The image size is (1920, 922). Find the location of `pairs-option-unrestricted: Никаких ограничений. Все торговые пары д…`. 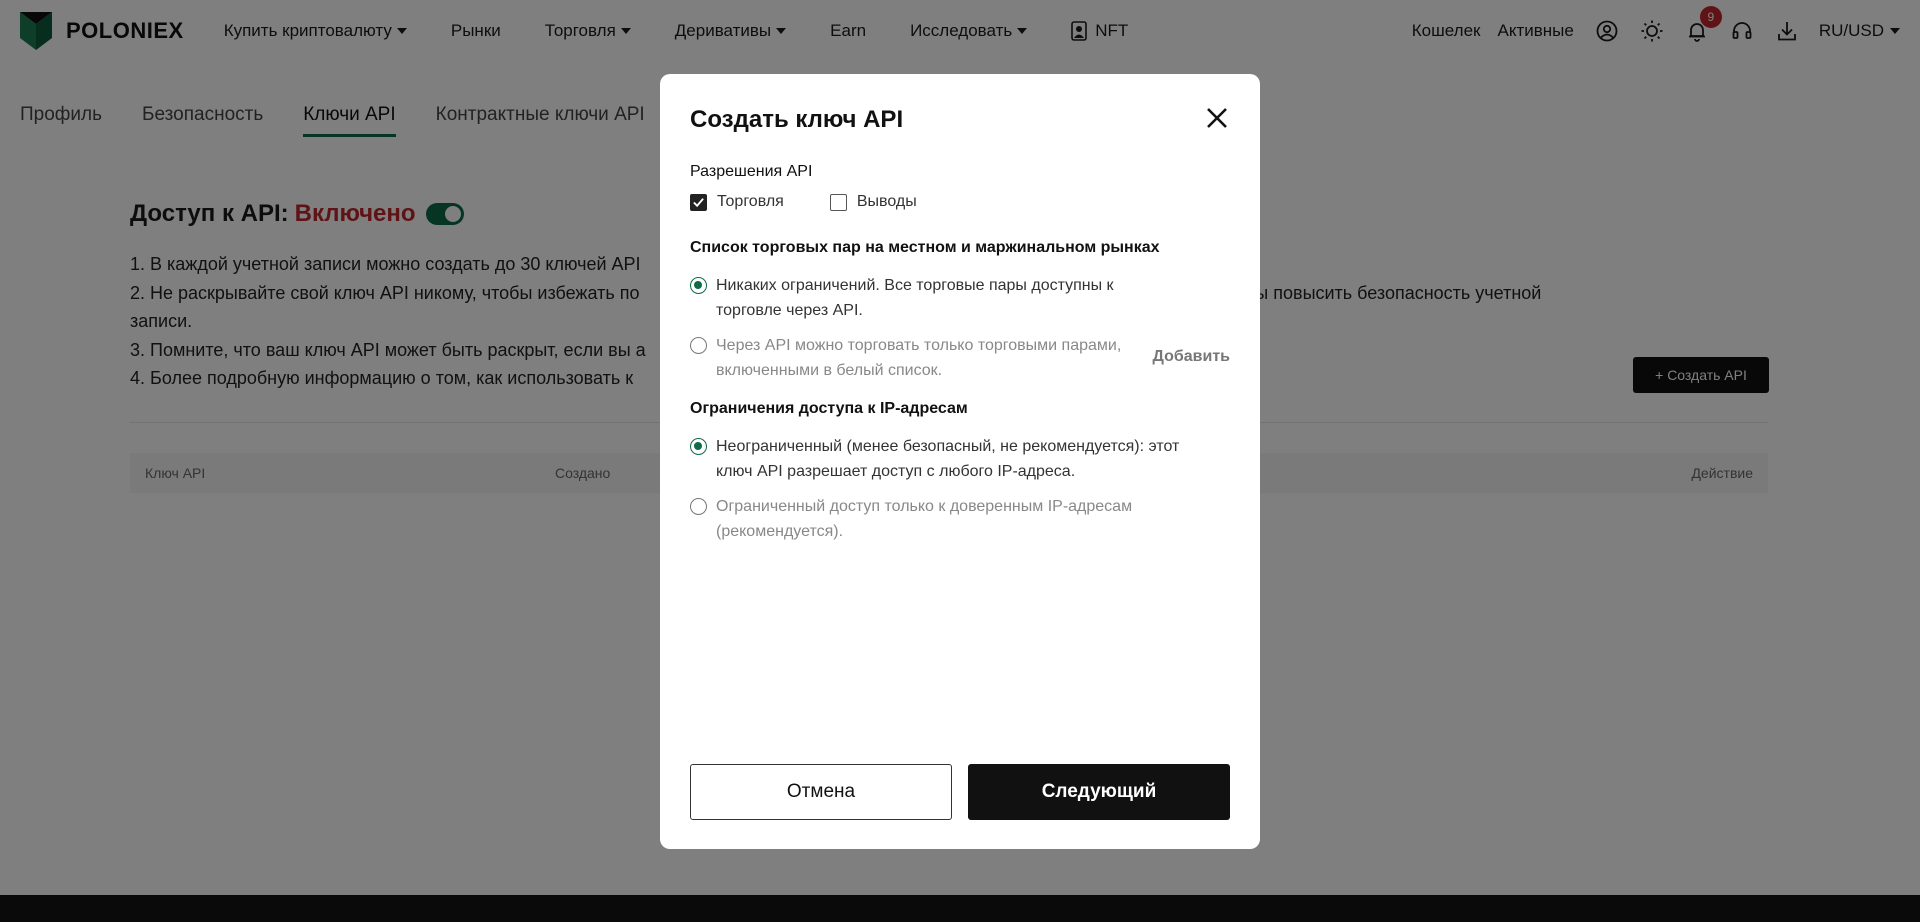

pairs-option-unrestricted: Никаких ограничений. Все торговые пары д… is located at coordinates (960, 298).